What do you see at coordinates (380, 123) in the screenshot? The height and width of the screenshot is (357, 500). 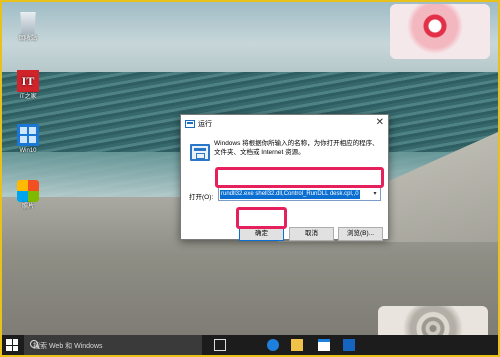 I see `close-button: ✕` at bounding box center [380, 123].